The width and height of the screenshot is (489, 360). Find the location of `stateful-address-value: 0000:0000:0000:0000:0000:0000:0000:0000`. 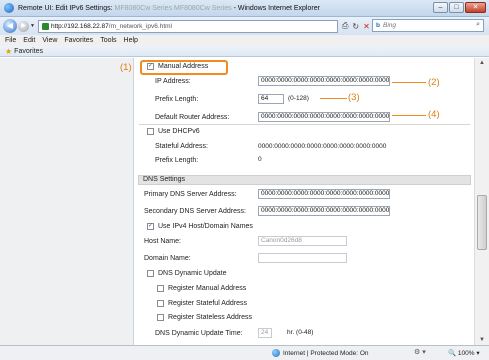

stateful-address-value: 0000:0000:0000:0000:0000:0000:0000:0000 is located at coordinates (322, 146).